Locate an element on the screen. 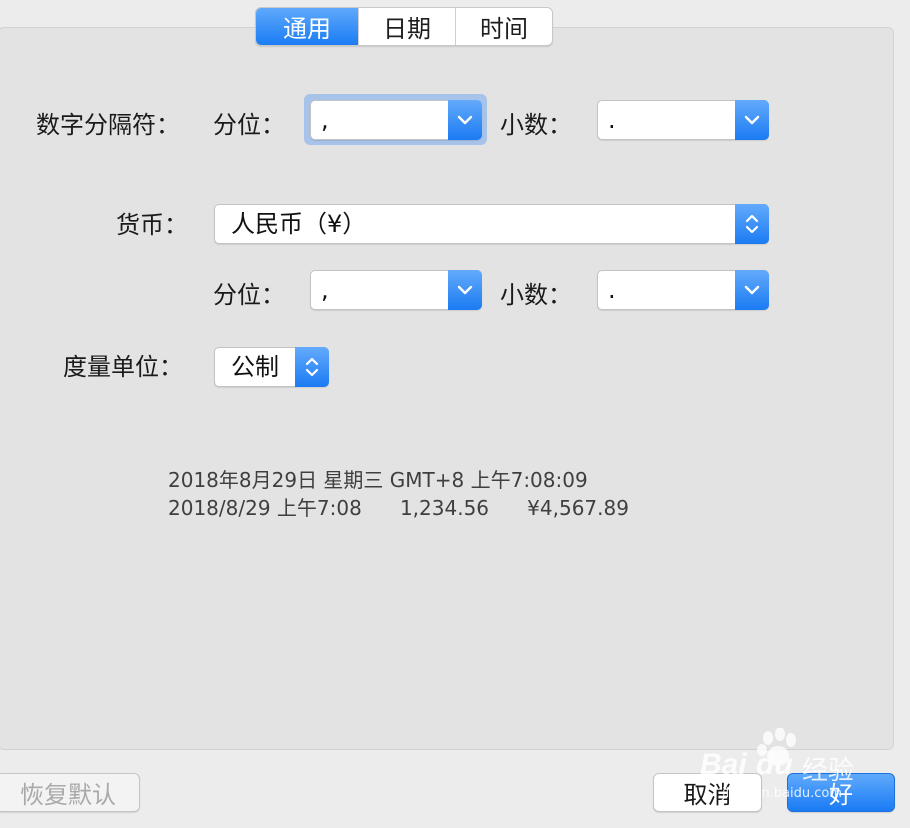 Image resolution: width=910 pixels, height=828 pixels. tab-date: 日期 is located at coordinates (406, 26).